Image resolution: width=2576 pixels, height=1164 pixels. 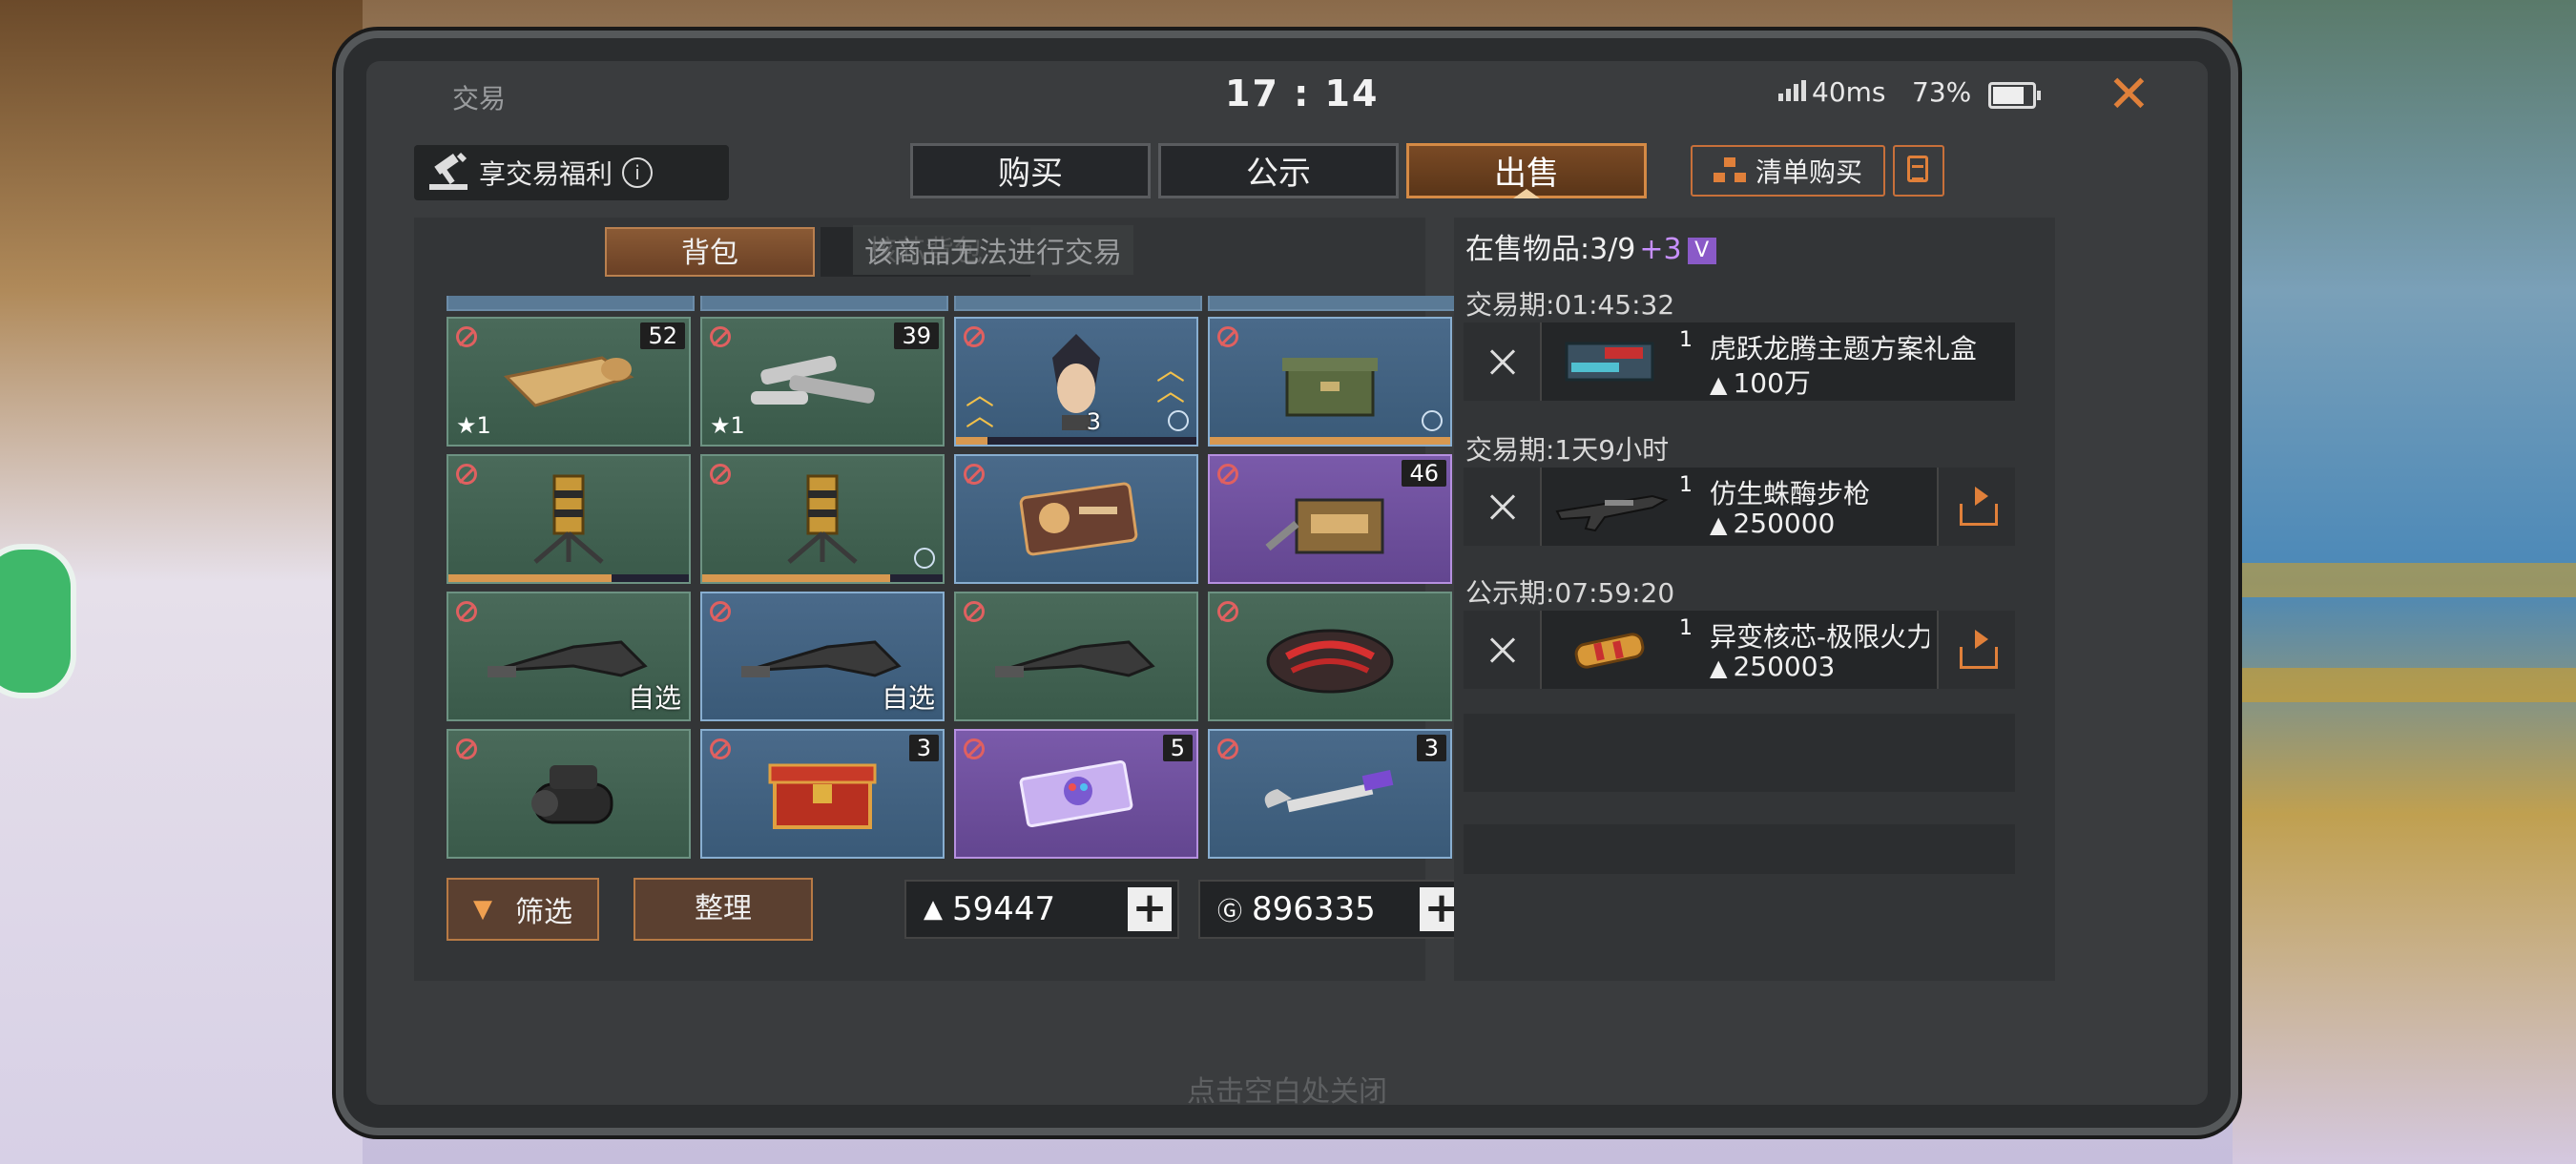 What do you see at coordinates (1330, 388) in the screenshot?
I see `ammo-crate-icon` at bounding box center [1330, 388].